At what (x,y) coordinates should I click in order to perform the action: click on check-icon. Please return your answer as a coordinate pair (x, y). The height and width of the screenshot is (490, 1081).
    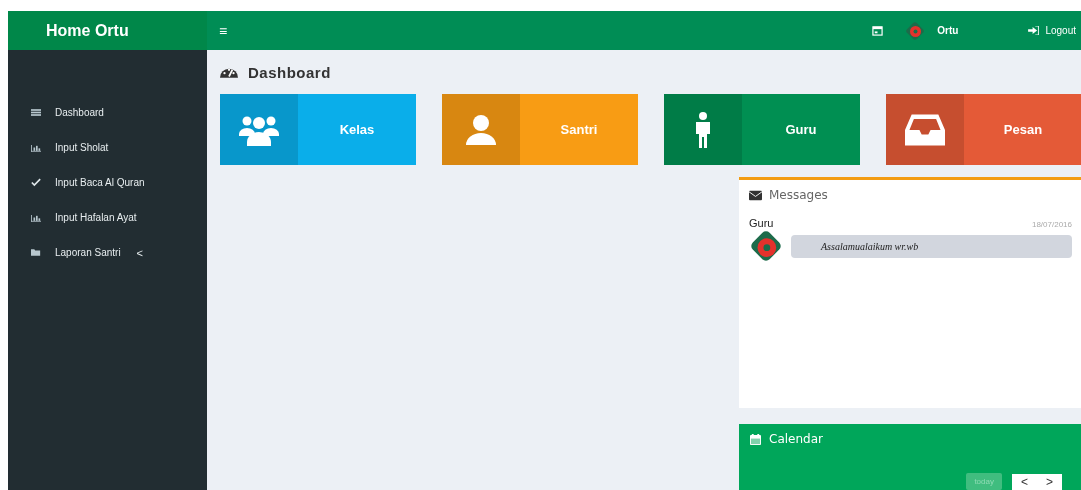
    Looking at the image, I should click on (36, 182).